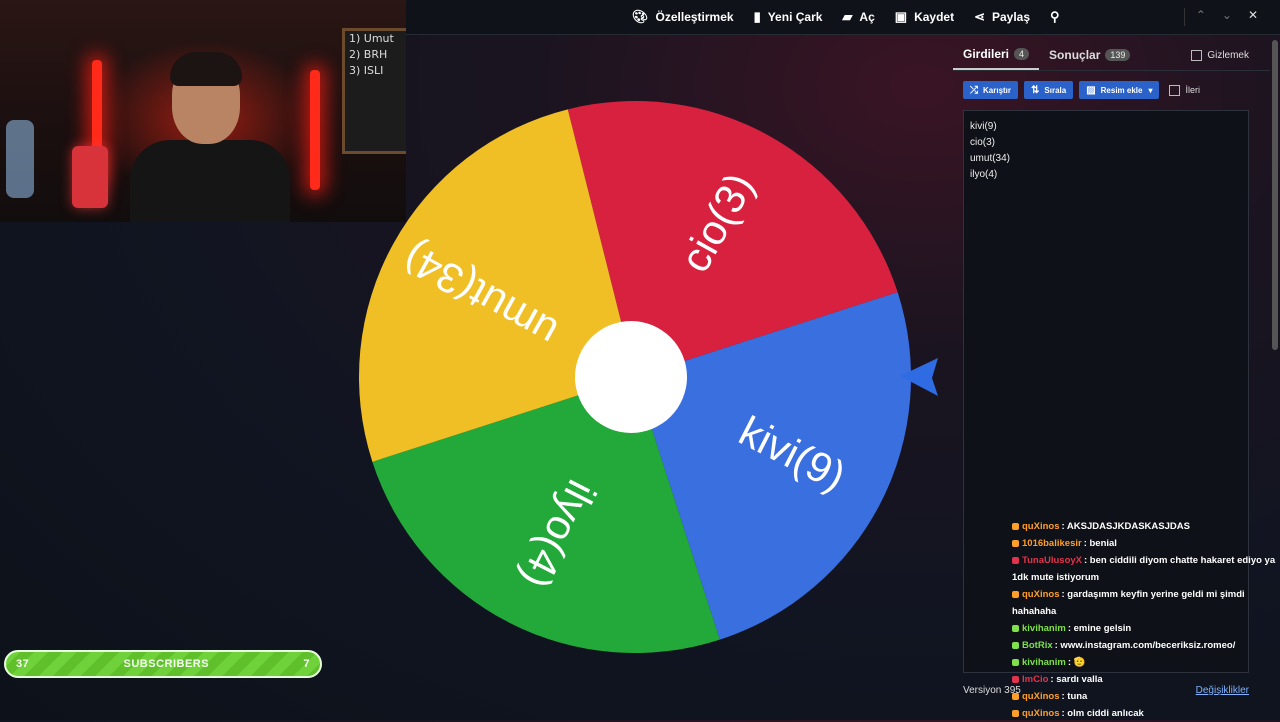  What do you see at coordinates (23, 664) in the screenshot?
I see `subscriber-current: 37` at bounding box center [23, 664].